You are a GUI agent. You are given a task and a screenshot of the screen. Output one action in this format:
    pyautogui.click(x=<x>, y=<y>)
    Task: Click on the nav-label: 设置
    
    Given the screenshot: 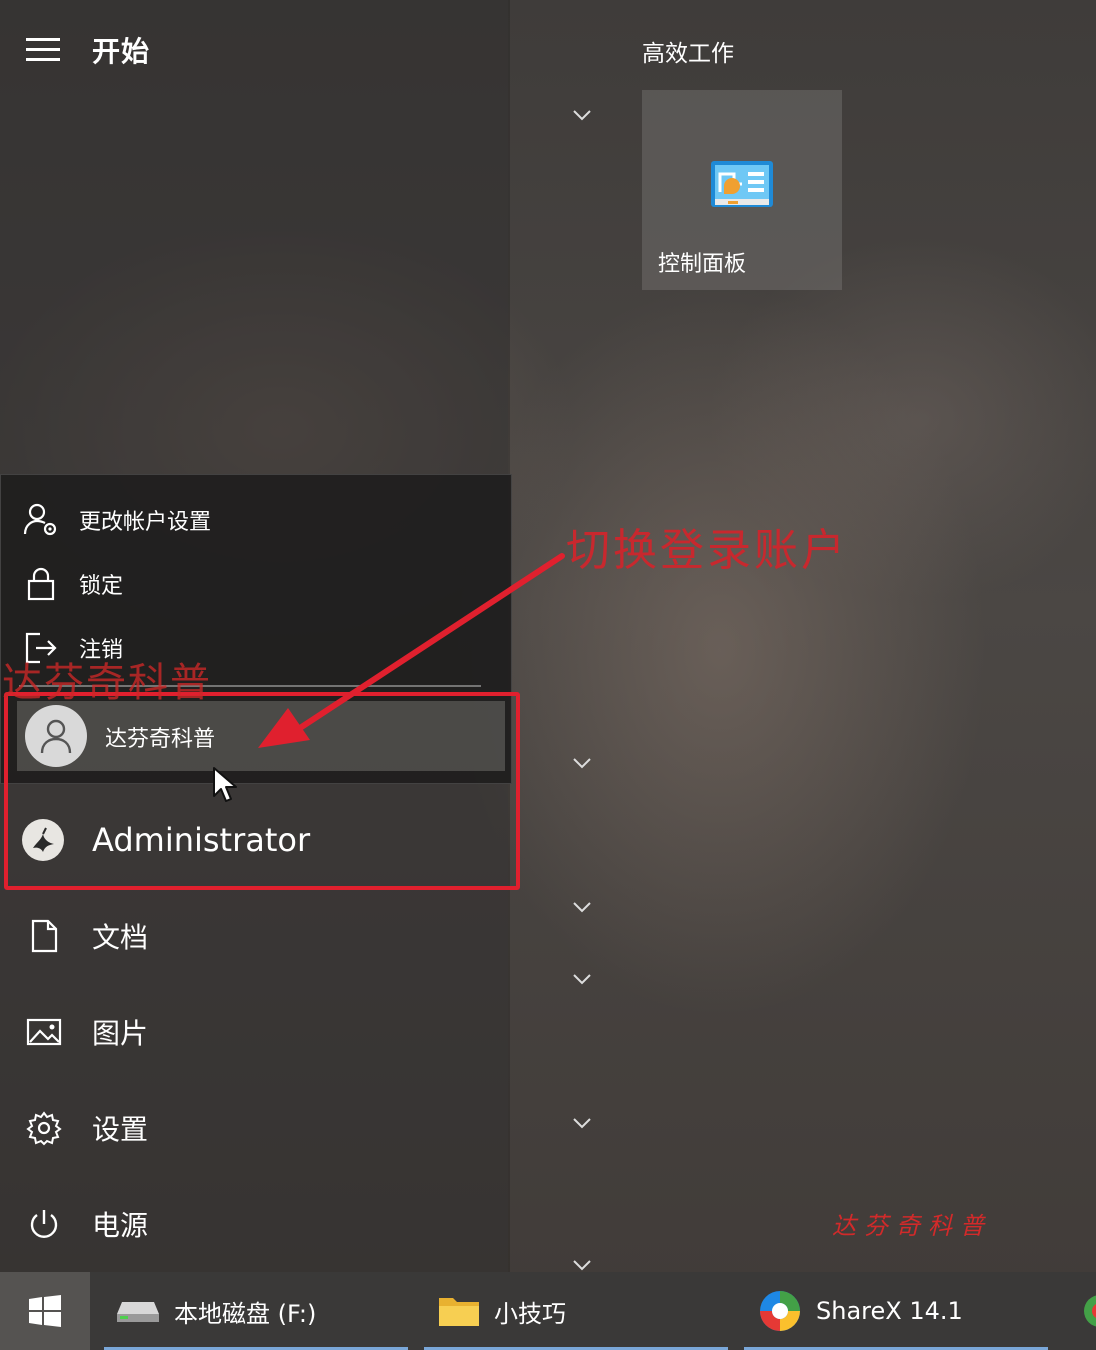 What is the action you would take?
    pyautogui.click(x=120, y=1129)
    